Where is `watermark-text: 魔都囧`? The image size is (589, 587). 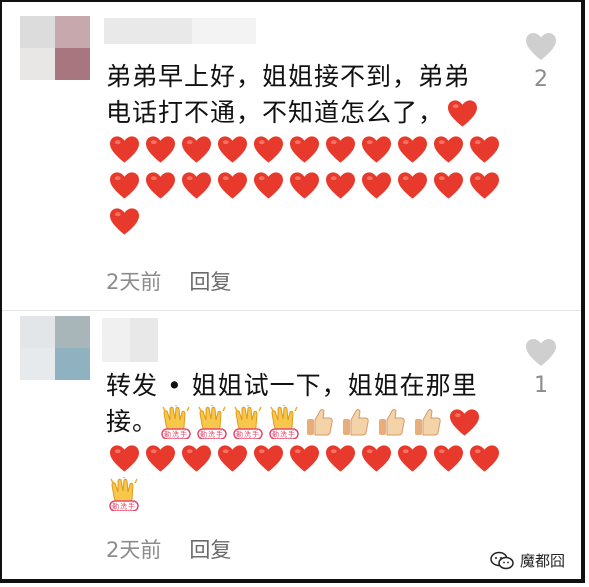
watermark-text: 魔都囧 is located at coordinates (542, 561).